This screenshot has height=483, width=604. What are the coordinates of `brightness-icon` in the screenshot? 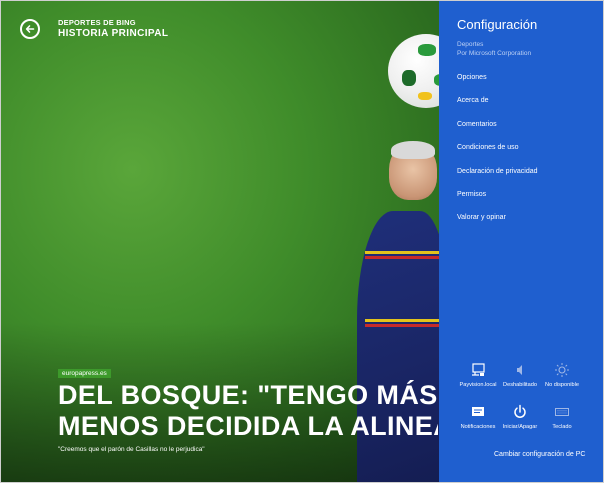 It's located at (562, 370).